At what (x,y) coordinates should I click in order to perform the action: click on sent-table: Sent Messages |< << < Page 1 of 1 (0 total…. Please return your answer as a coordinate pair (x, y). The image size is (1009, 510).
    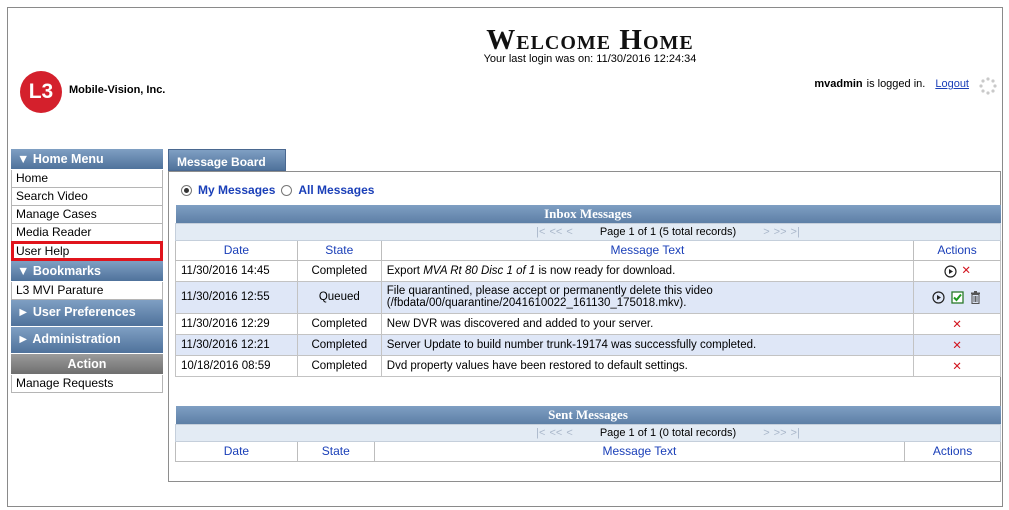
    Looking at the image, I should click on (588, 434).